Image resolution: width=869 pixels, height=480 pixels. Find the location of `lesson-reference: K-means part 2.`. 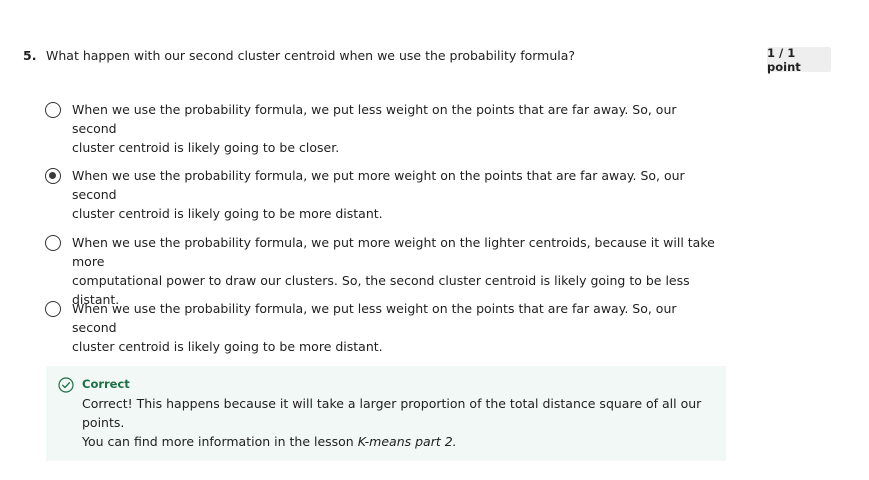

lesson-reference: K-means part 2. is located at coordinates (407, 441).